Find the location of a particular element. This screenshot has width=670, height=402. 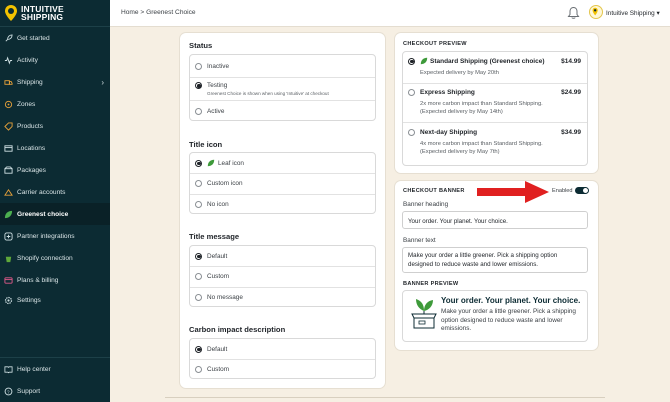

option-label: No message is located at coordinates (225, 297).